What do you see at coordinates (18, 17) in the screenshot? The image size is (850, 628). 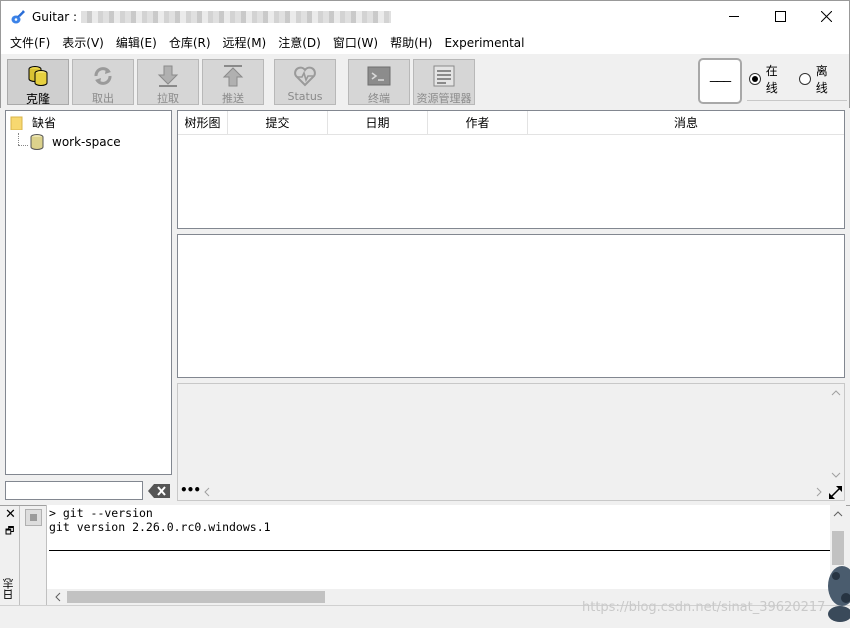 I see `guitar-icon` at bounding box center [18, 17].